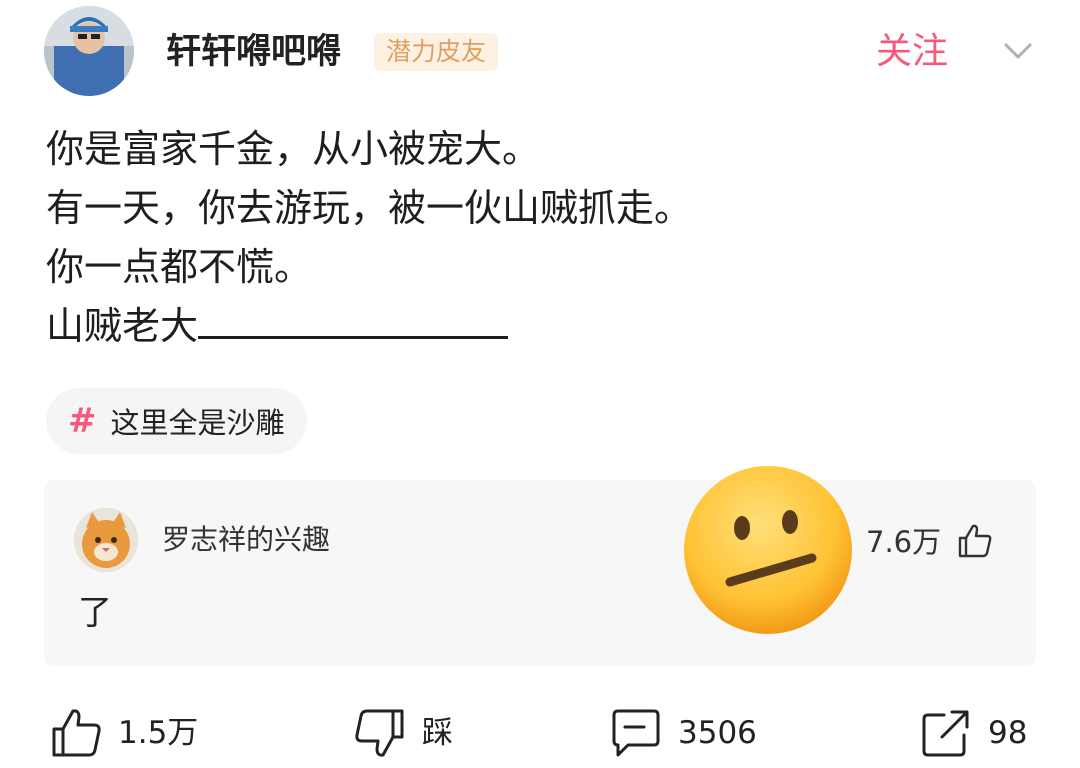 The image size is (1080, 768). I want to click on like-action: 1.5万, so click(123, 733).